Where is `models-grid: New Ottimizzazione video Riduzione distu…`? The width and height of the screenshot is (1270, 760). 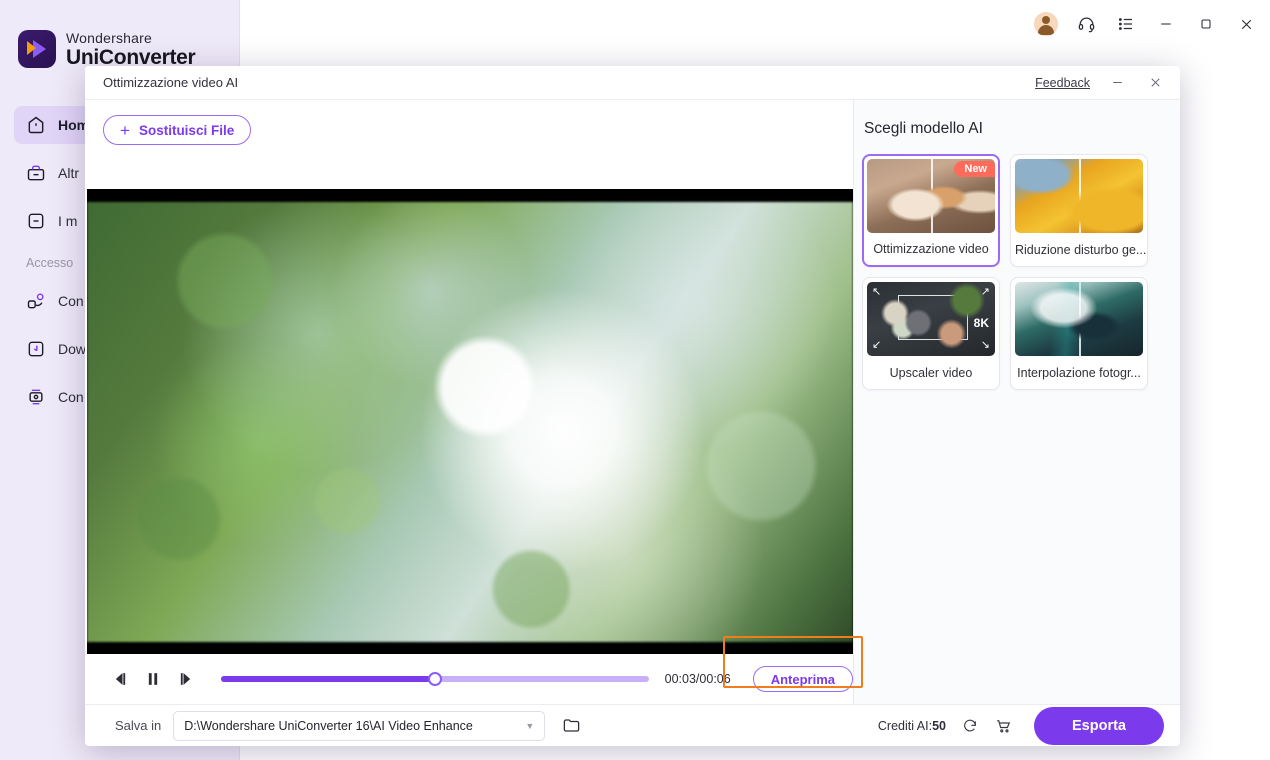
models-grid: New Ottimizzazione video Riduzione distu… is located at coordinates (1017, 272).